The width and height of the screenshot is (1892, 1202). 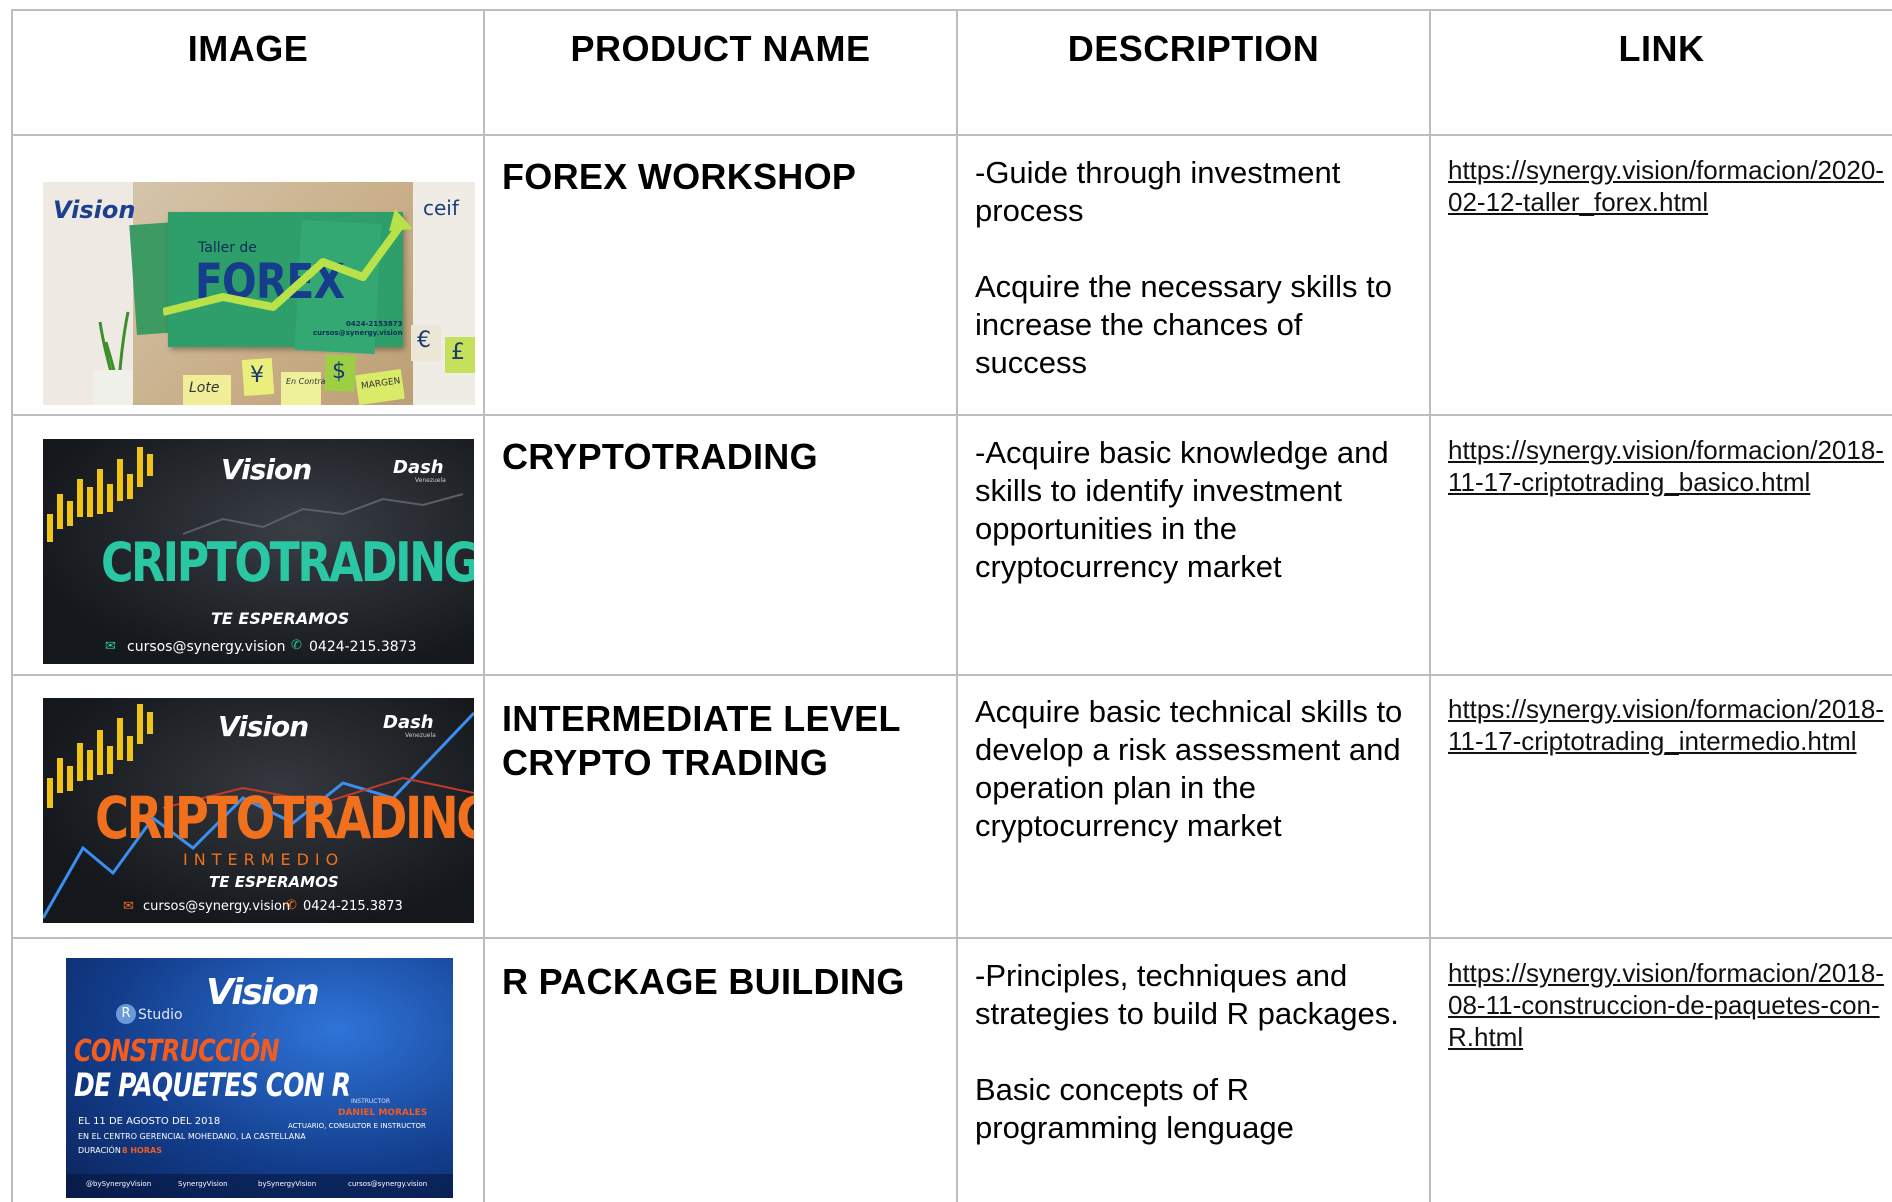 What do you see at coordinates (424, 340) in the screenshot?
I see `euro-note: €` at bounding box center [424, 340].